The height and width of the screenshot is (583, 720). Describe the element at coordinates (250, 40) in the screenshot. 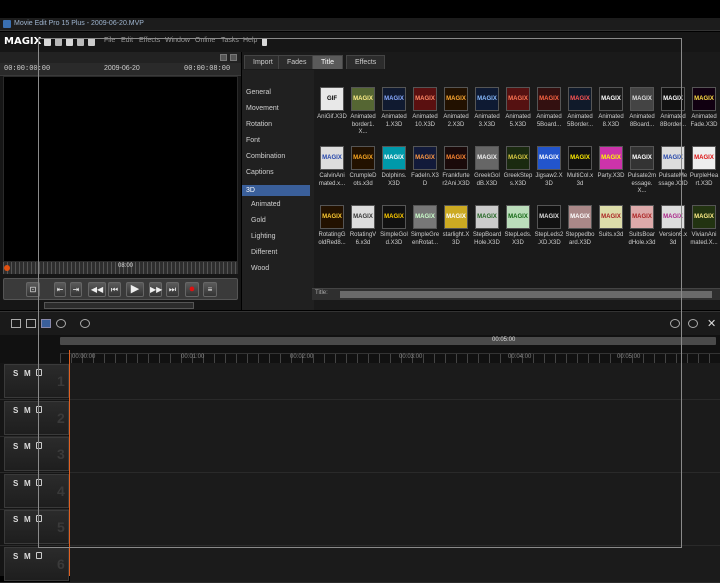

I see `menu-help: Help` at that location.